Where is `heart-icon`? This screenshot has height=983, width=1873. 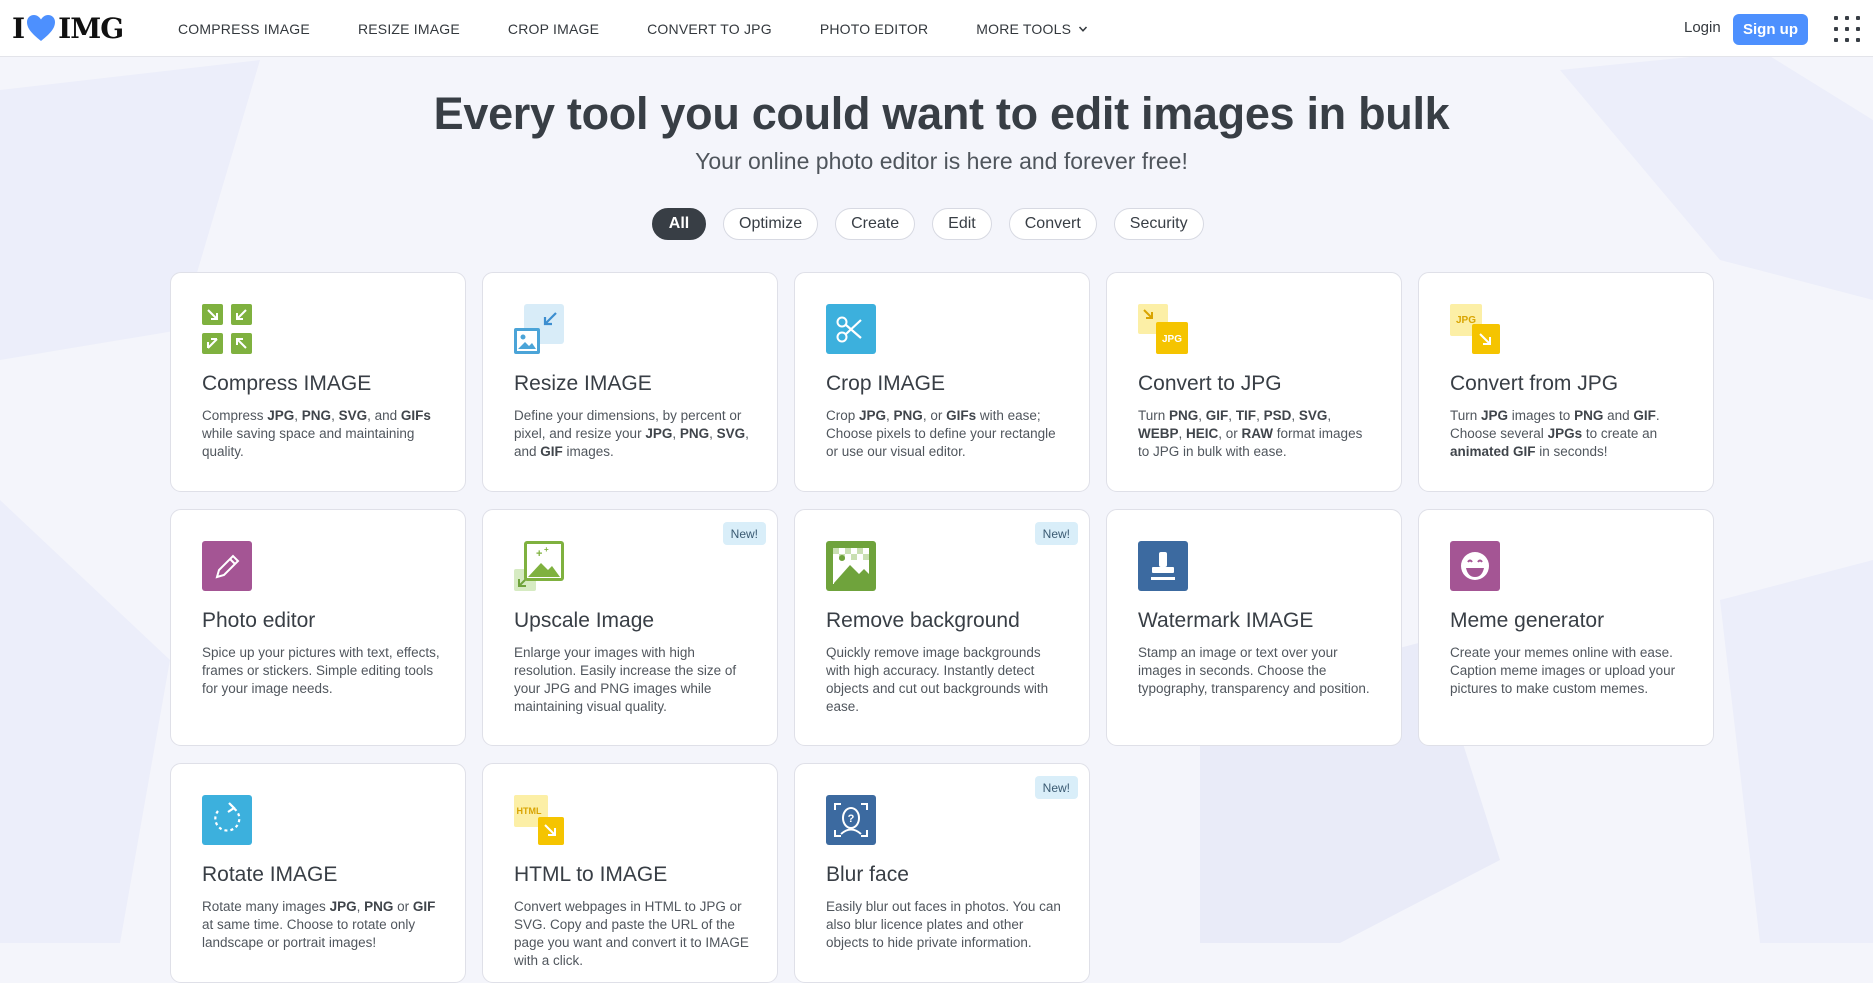 heart-icon is located at coordinates (41, 28).